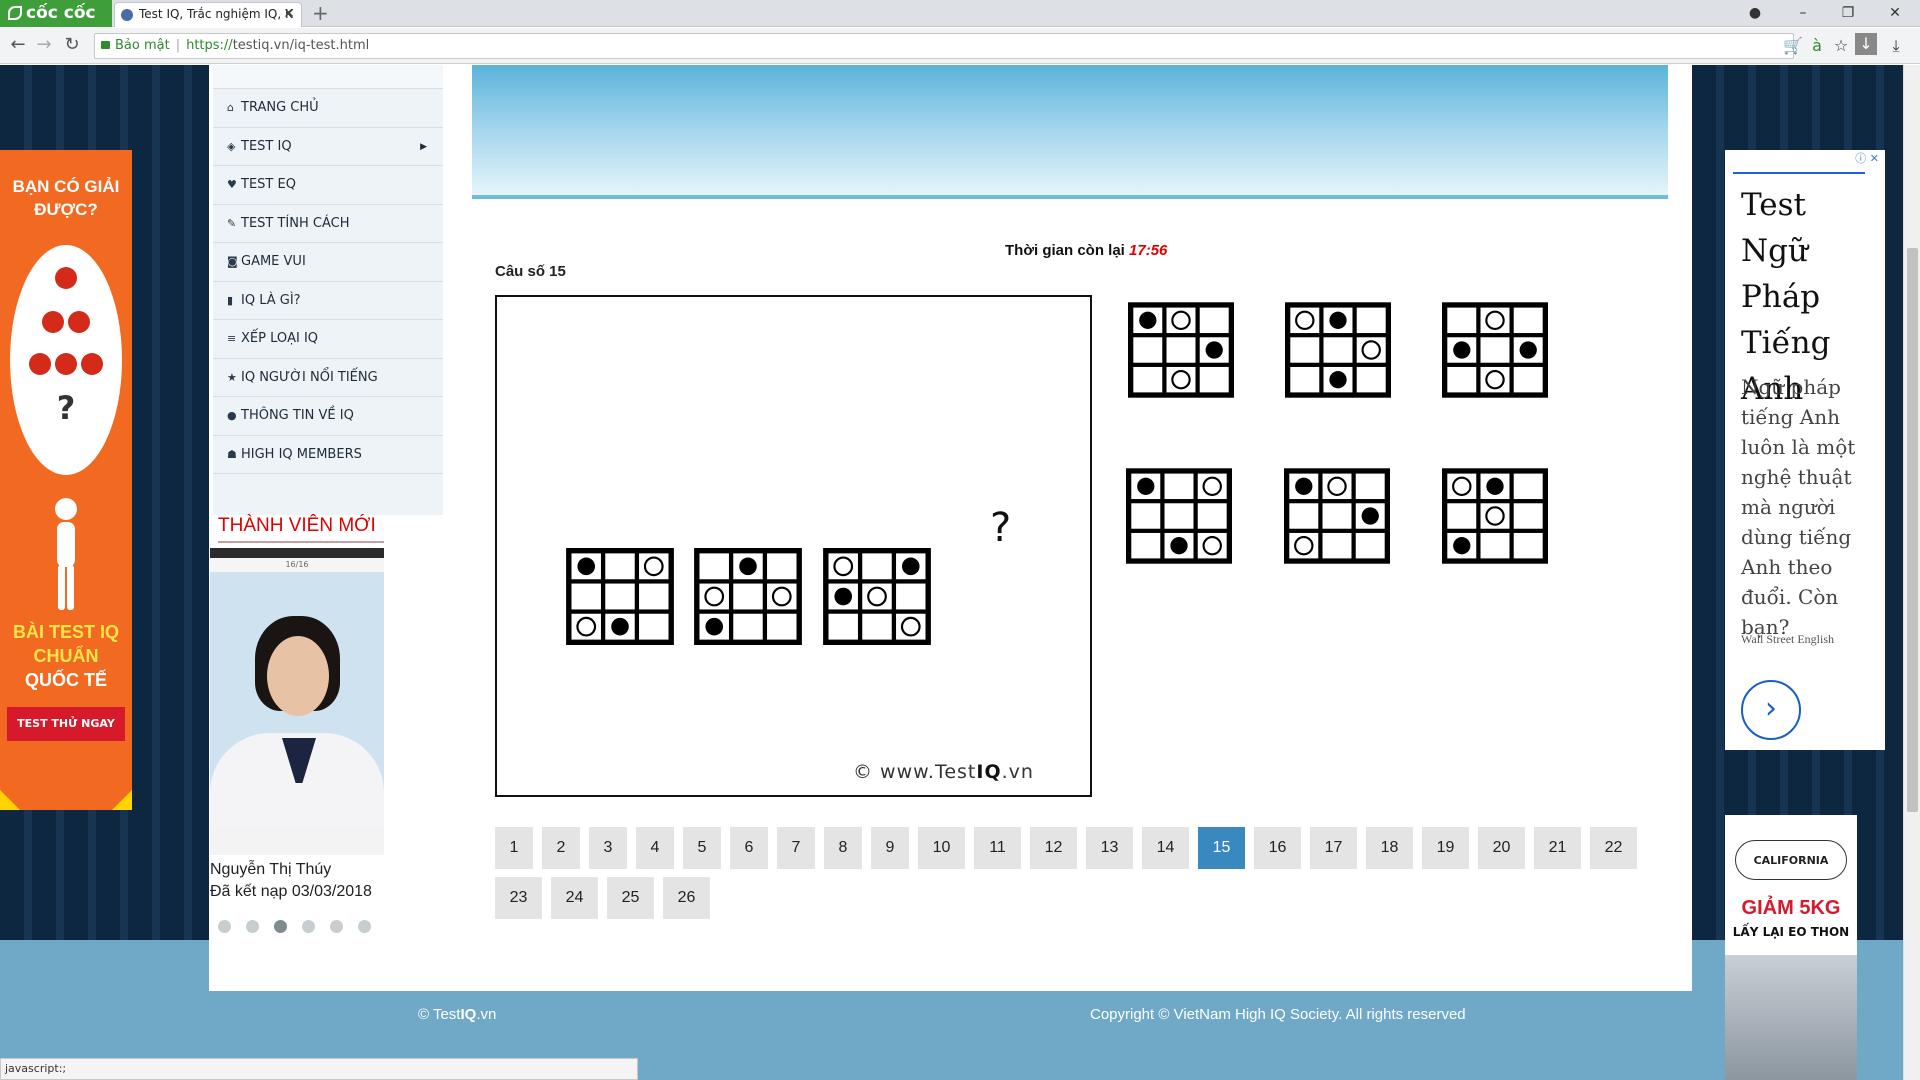  Describe the element at coordinates (1389, 848) in the screenshot. I see `page-button-18: 18` at that location.